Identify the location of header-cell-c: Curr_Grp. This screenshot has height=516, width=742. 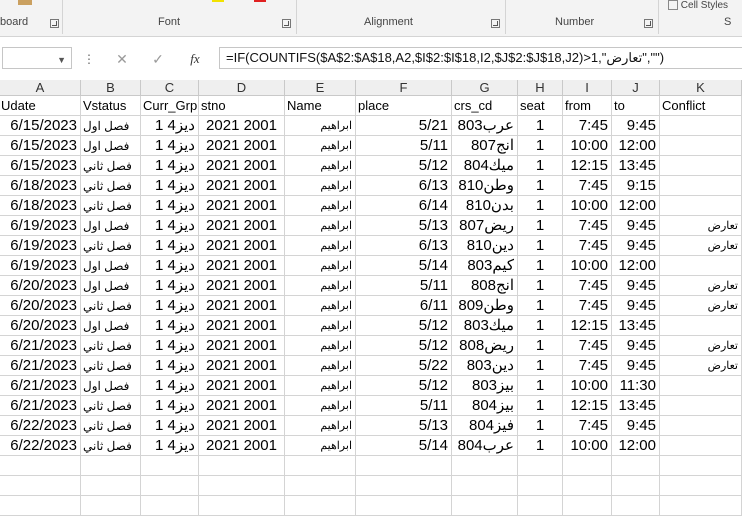
(170, 106).